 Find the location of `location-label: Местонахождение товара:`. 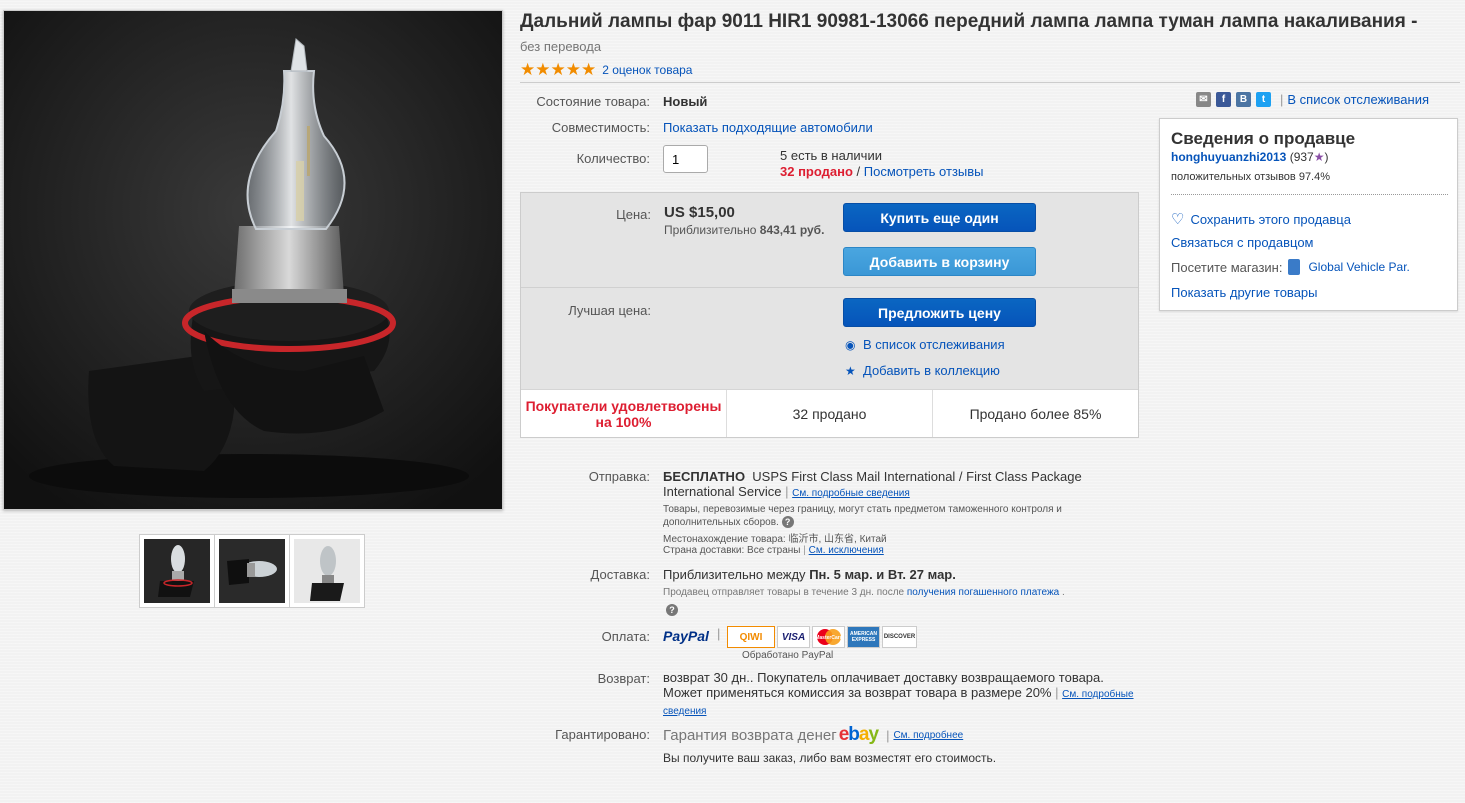

location-label: Местонахождение товара: is located at coordinates (724, 539).